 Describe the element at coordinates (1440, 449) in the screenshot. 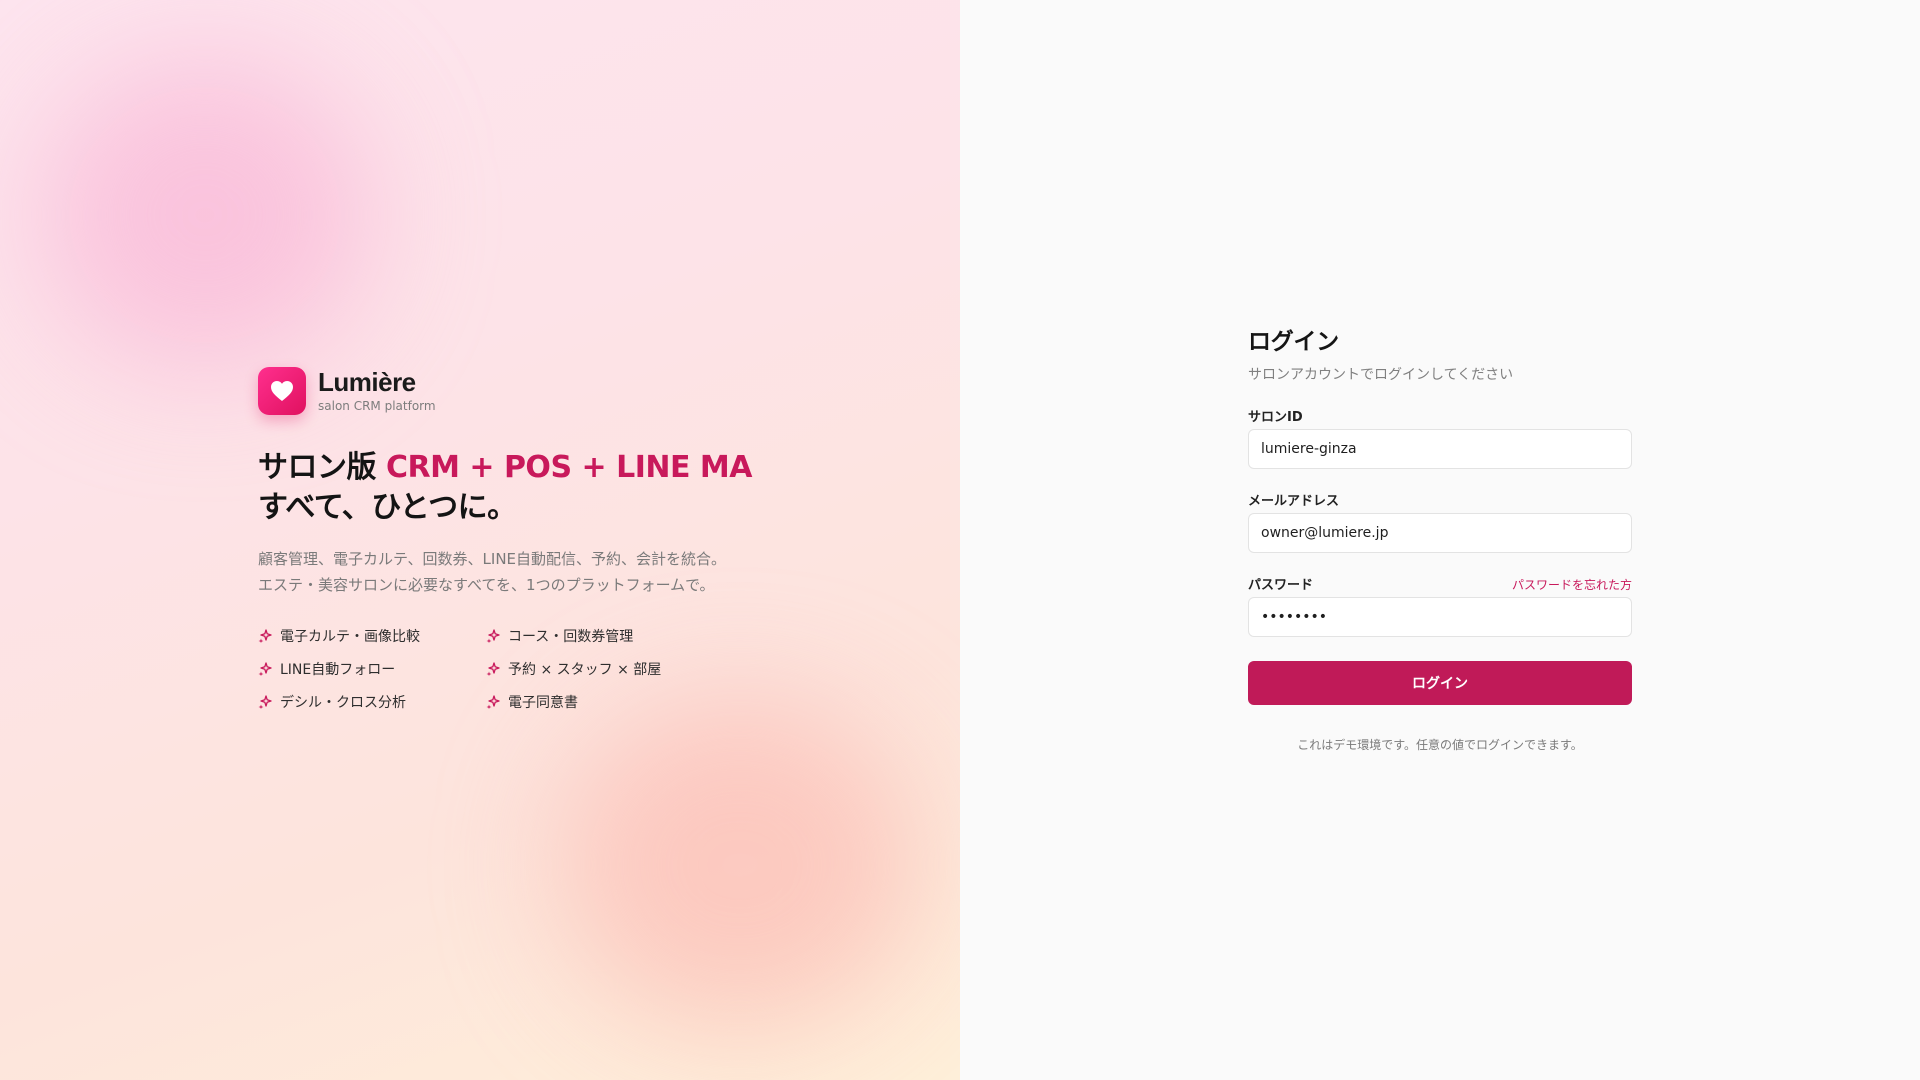

I see `salon-id-input` at that location.